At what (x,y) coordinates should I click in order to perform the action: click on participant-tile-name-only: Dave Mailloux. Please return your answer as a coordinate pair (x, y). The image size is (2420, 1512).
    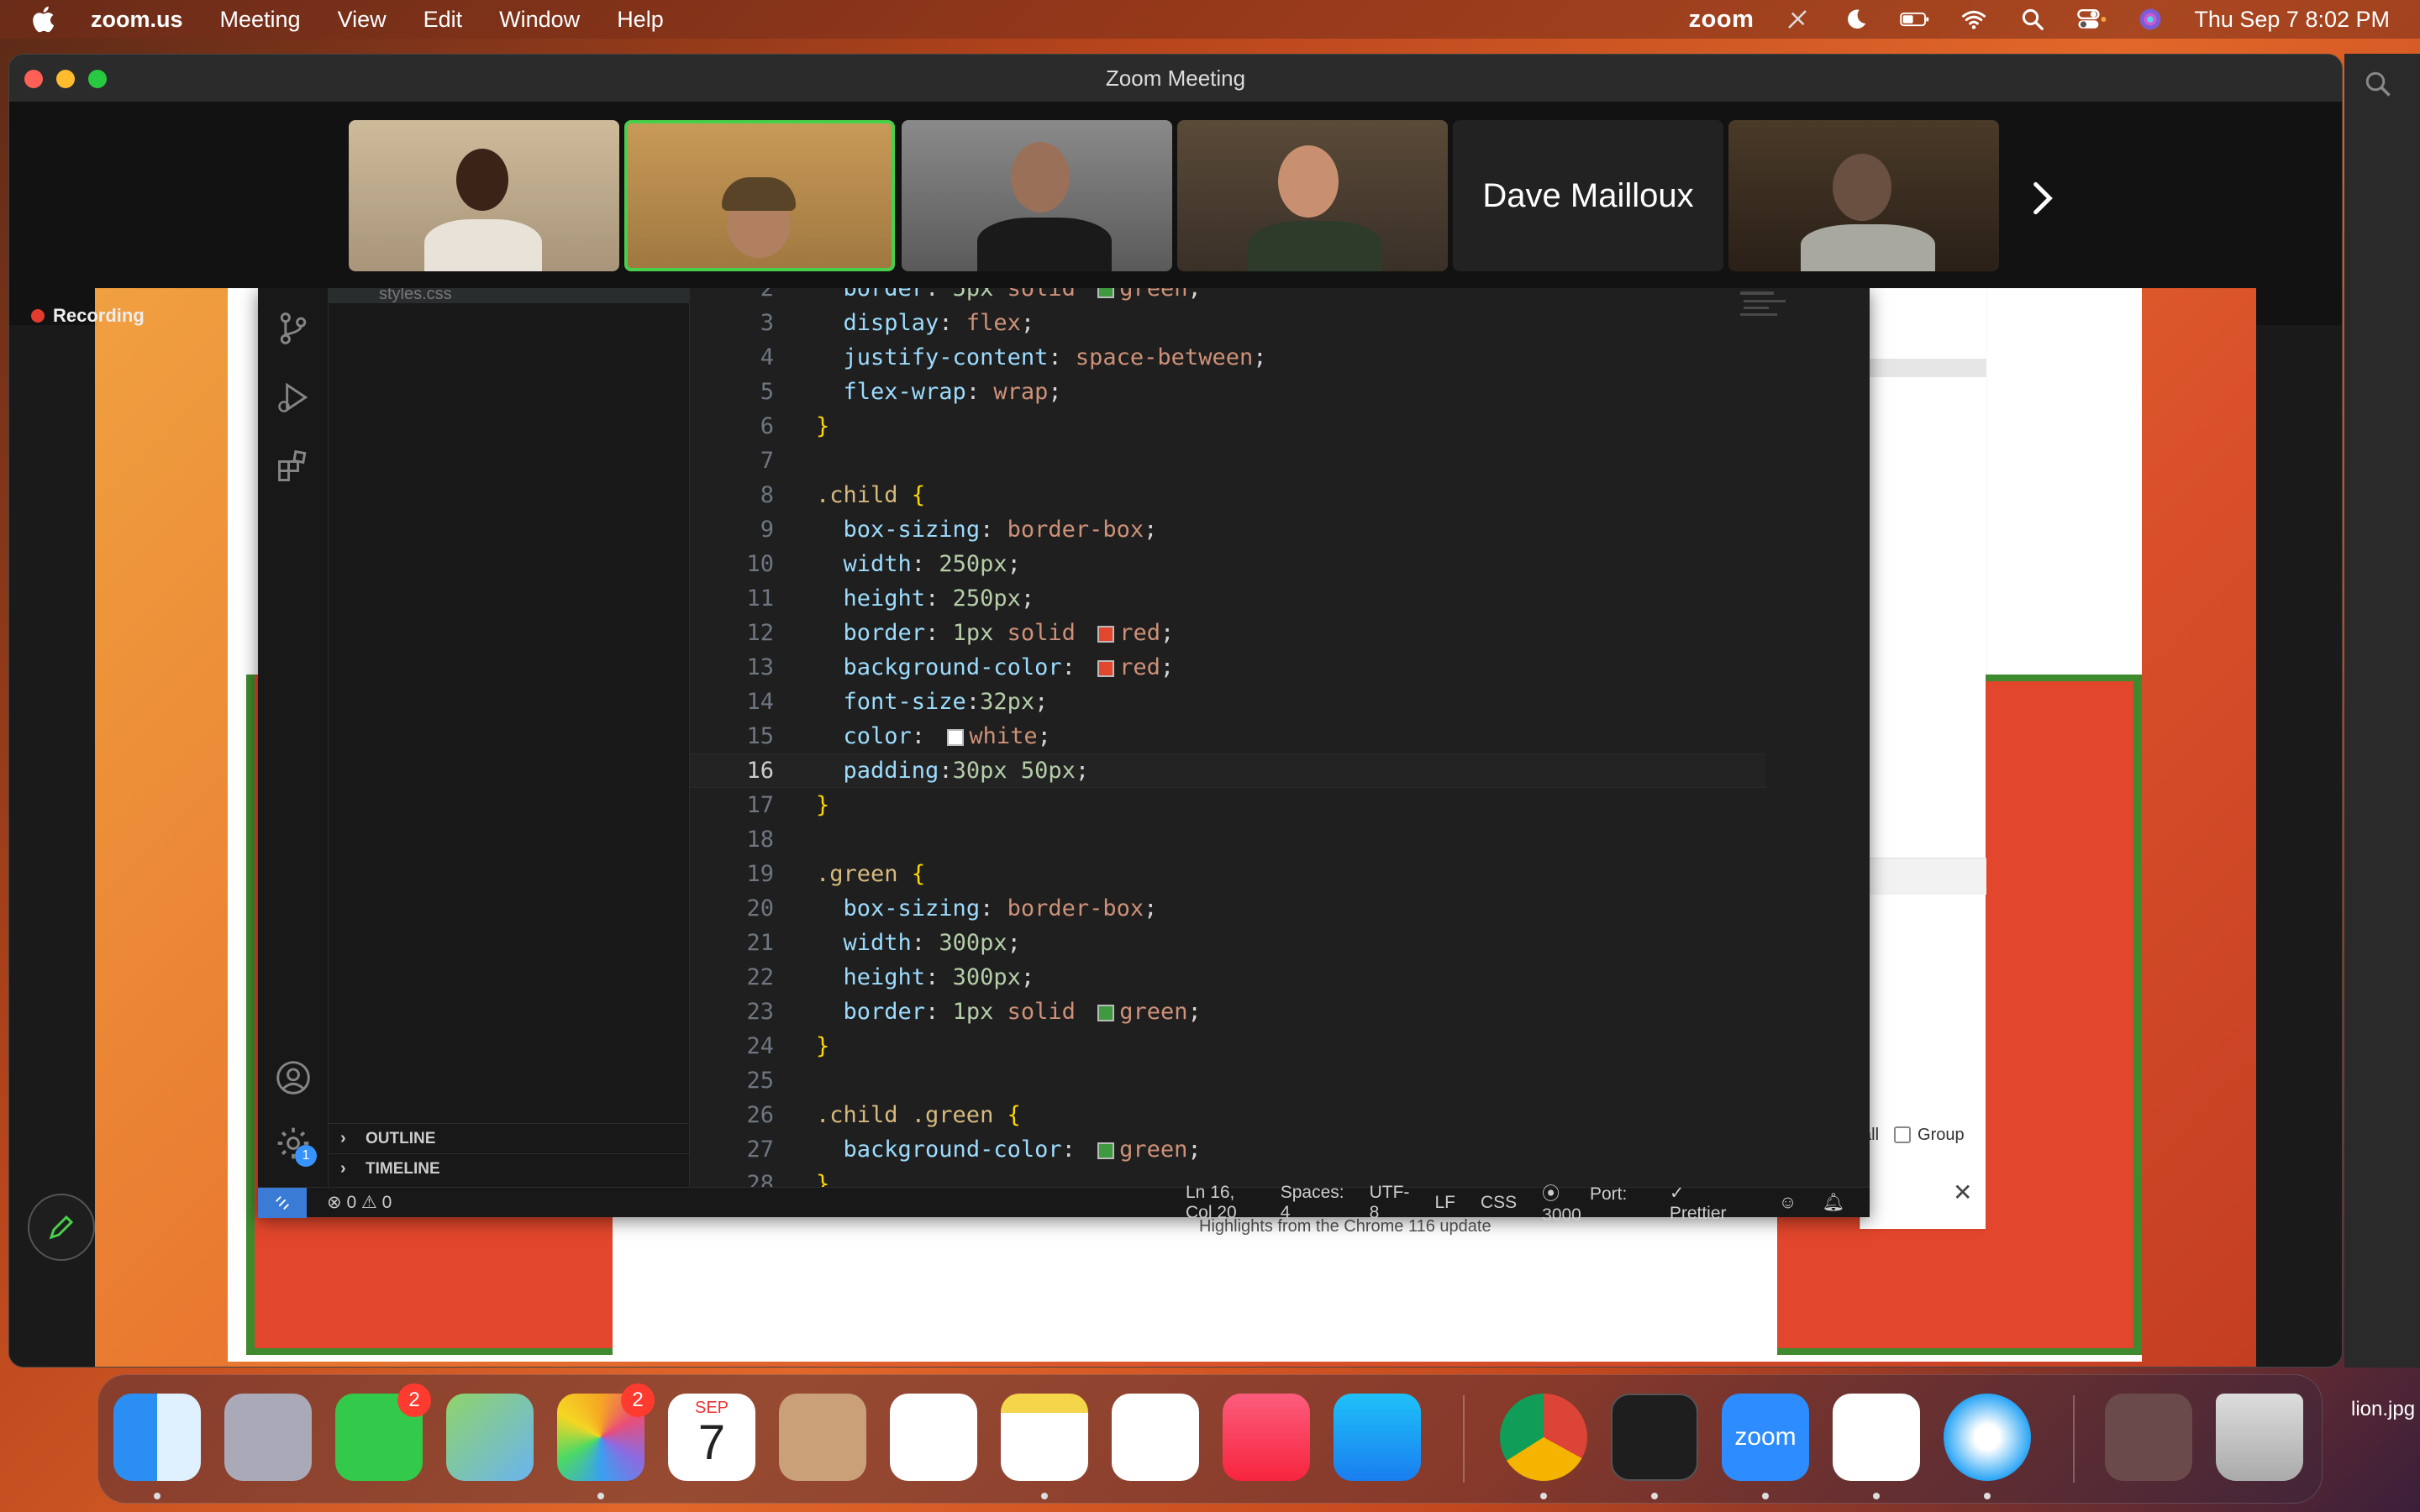
    Looking at the image, I should click on (1588, 195).